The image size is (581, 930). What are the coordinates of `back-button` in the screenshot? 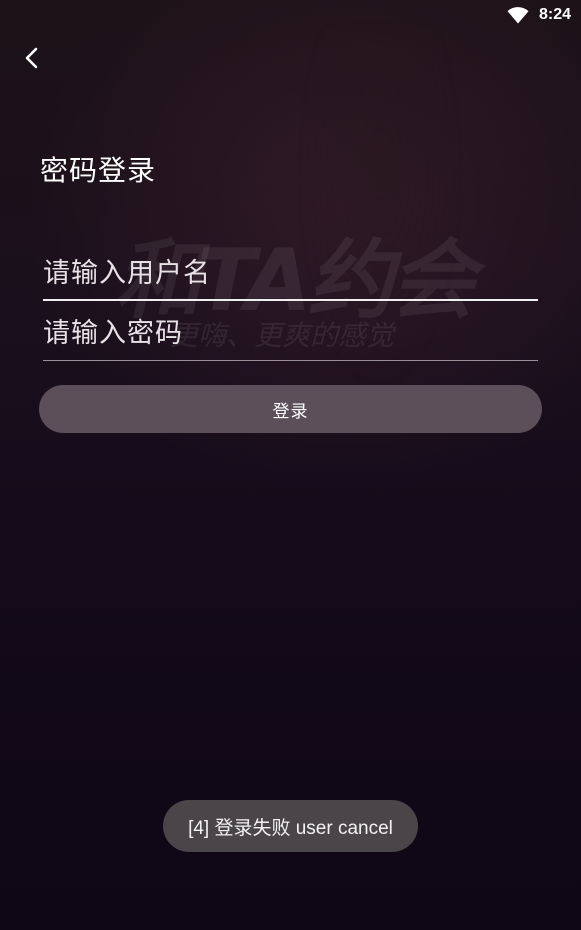 It's located at (32, 58).